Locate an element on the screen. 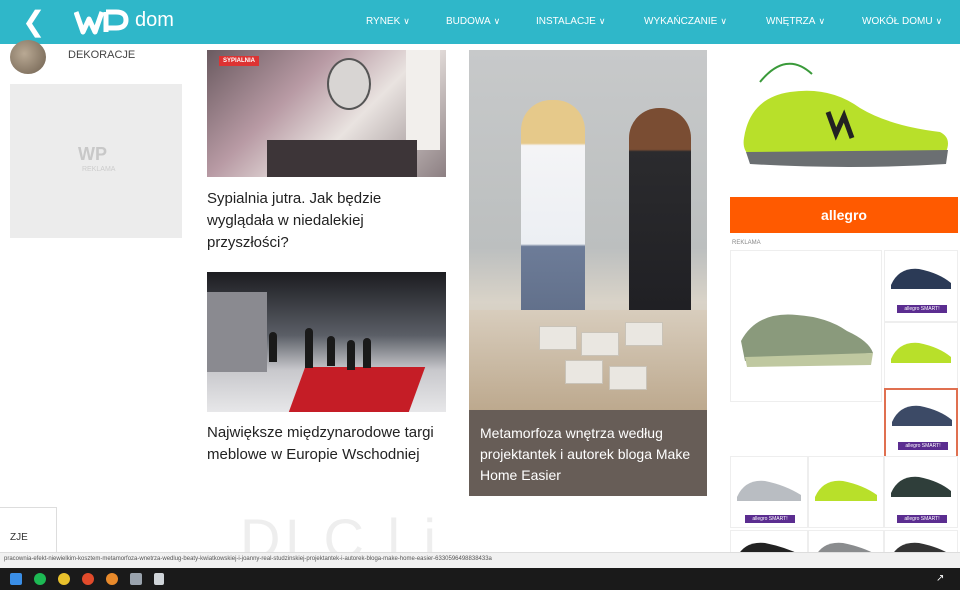 This screenshot has height=590, width=960. nav-item-instalacje: INSTALACJE ∨ is located at coordinates (570, 21).